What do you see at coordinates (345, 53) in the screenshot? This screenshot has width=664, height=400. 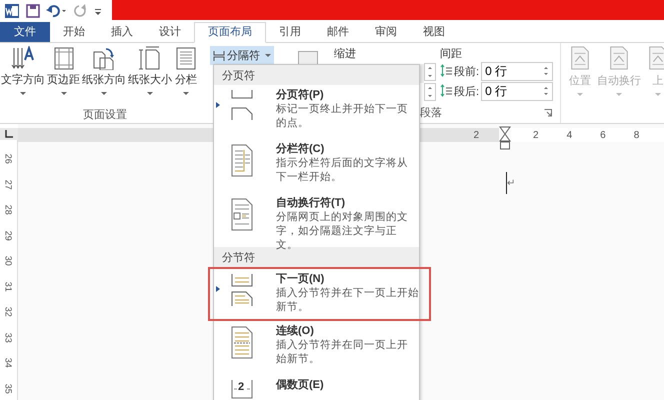 I see `indent-label: 缩进` at bounding box center [345, 53].